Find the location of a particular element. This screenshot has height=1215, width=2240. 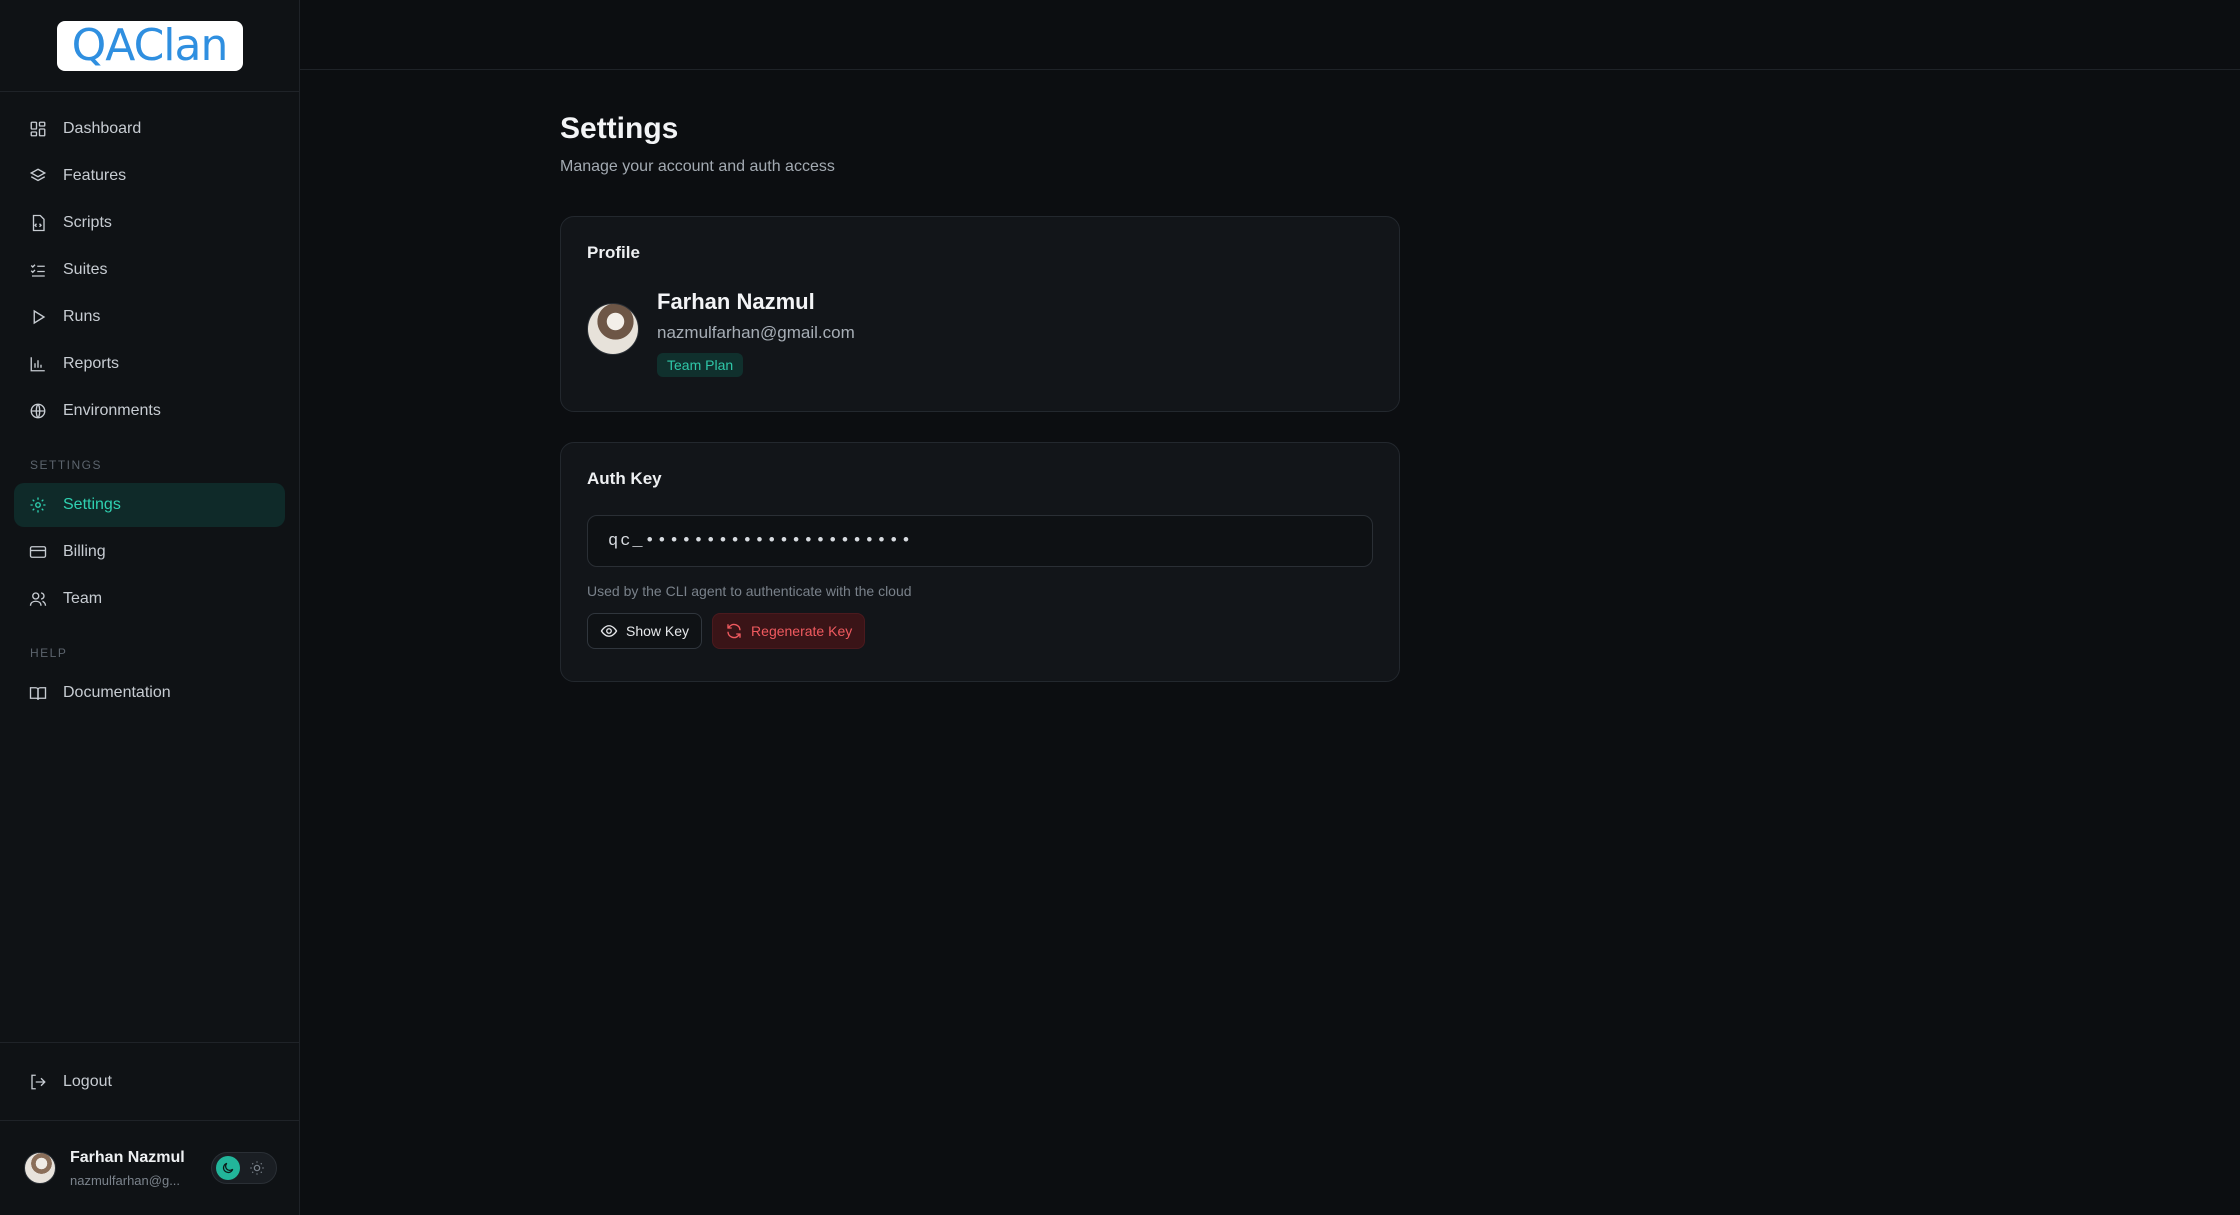

profile-card-title: Profile is located at coordinates (613, 252).